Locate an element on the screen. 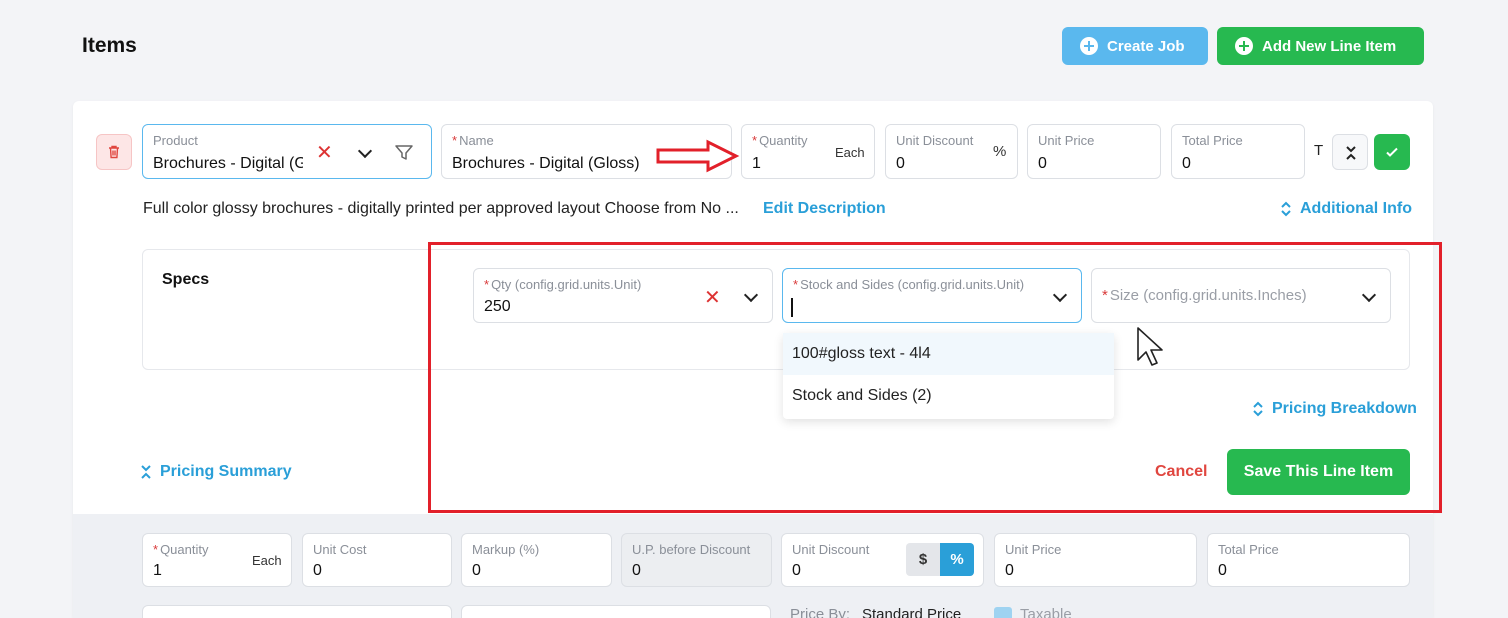 This screenshot has width=1508, height=618. quantity-value: 1 is located at coordinates (756, 163).